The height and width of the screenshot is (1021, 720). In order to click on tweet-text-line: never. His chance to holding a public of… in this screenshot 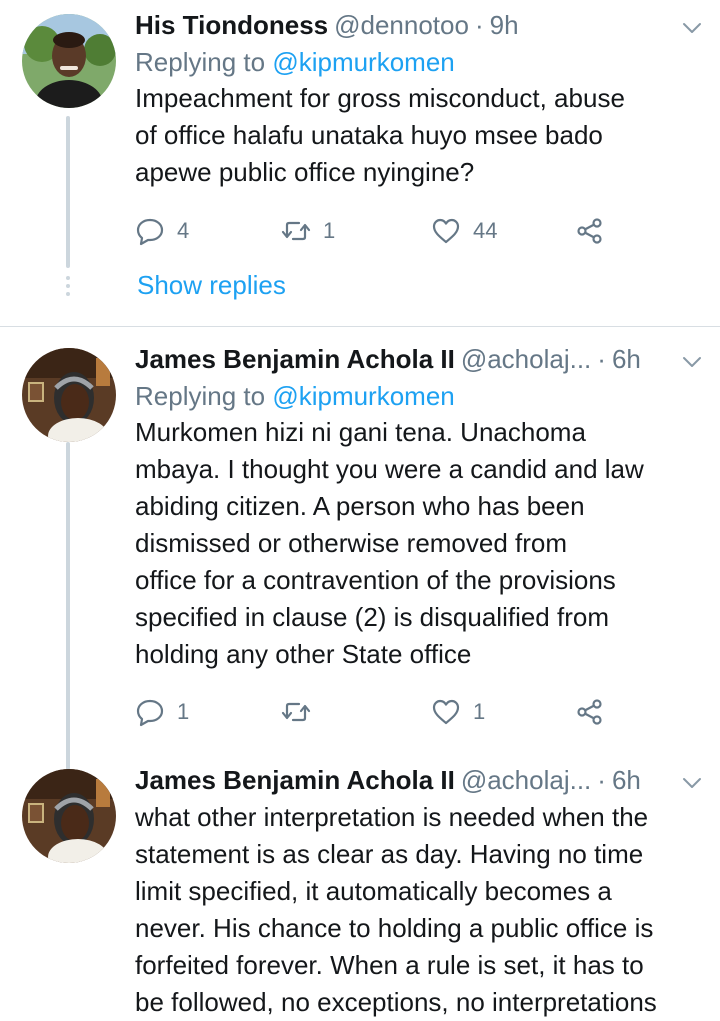, I will do `click(394, 928)`.